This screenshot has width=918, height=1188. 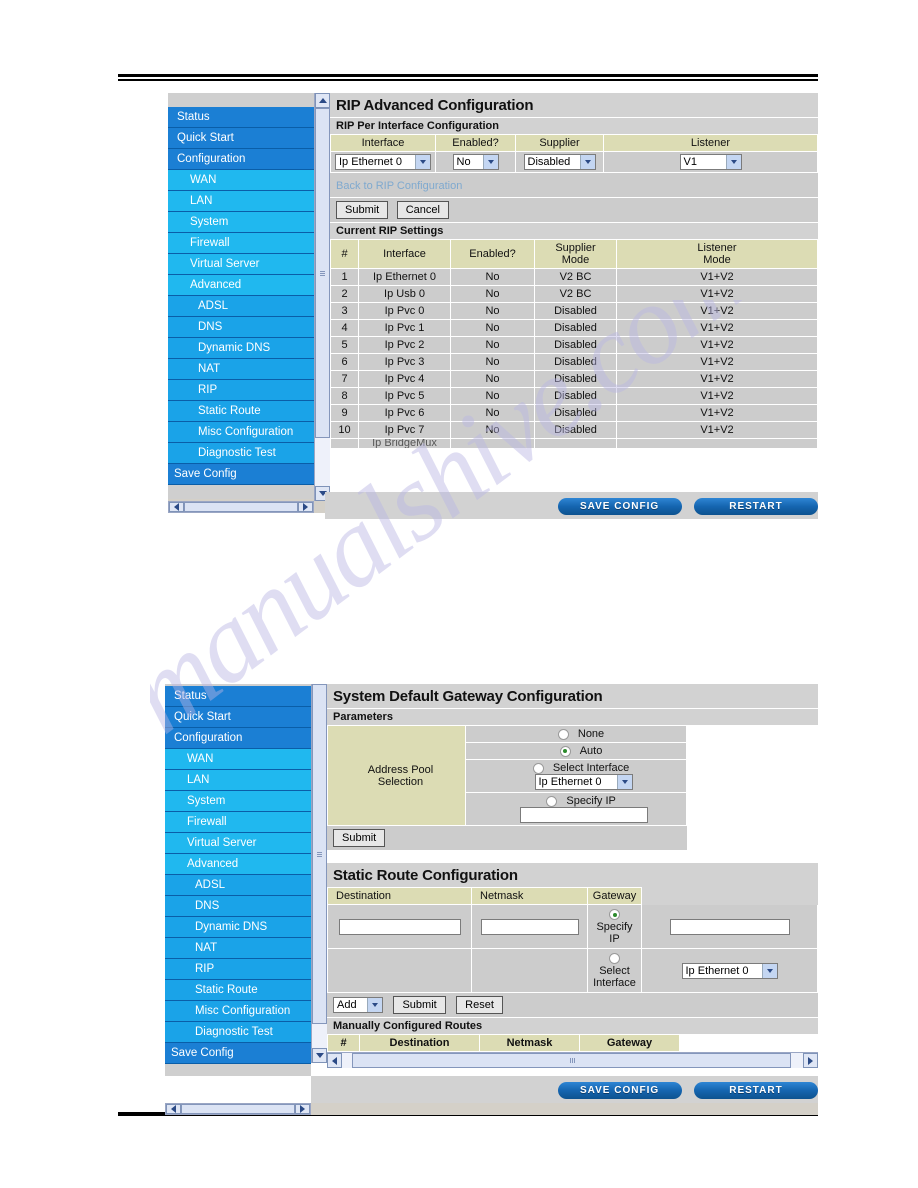 I want to click on scroll-track-static-route, so click(x=319, y=866).